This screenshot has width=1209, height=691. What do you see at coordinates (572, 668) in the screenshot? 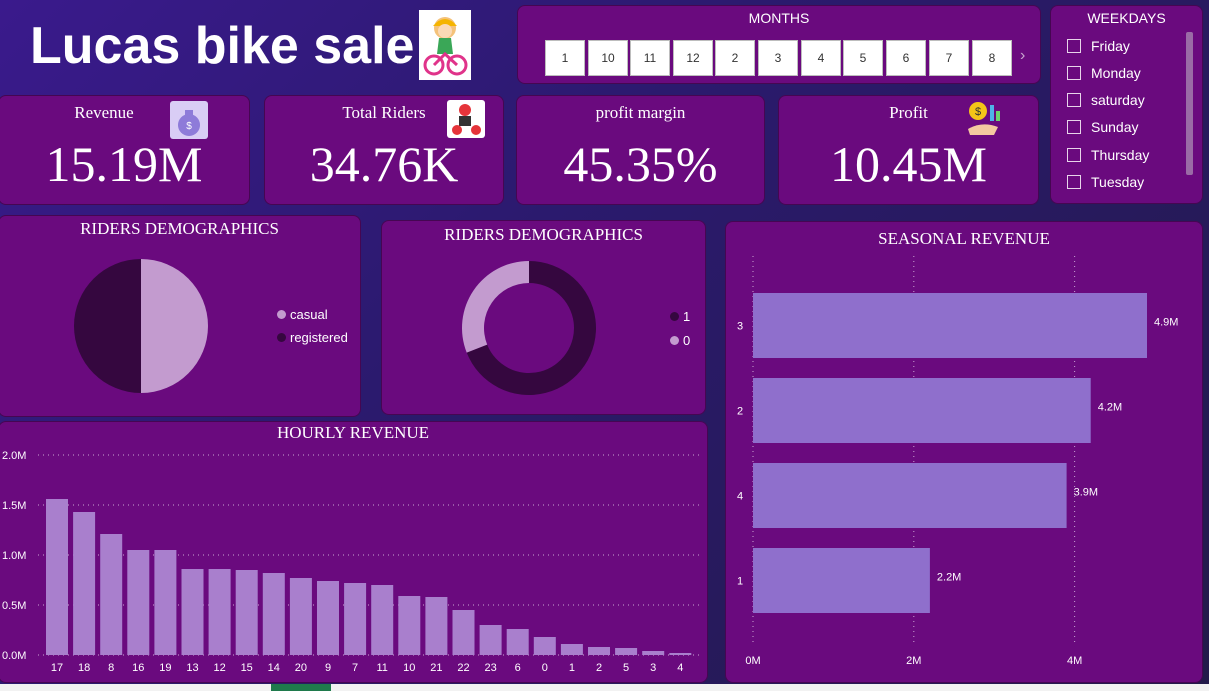
I see `x-tick-label: 1` at bounding box center [572, 668].